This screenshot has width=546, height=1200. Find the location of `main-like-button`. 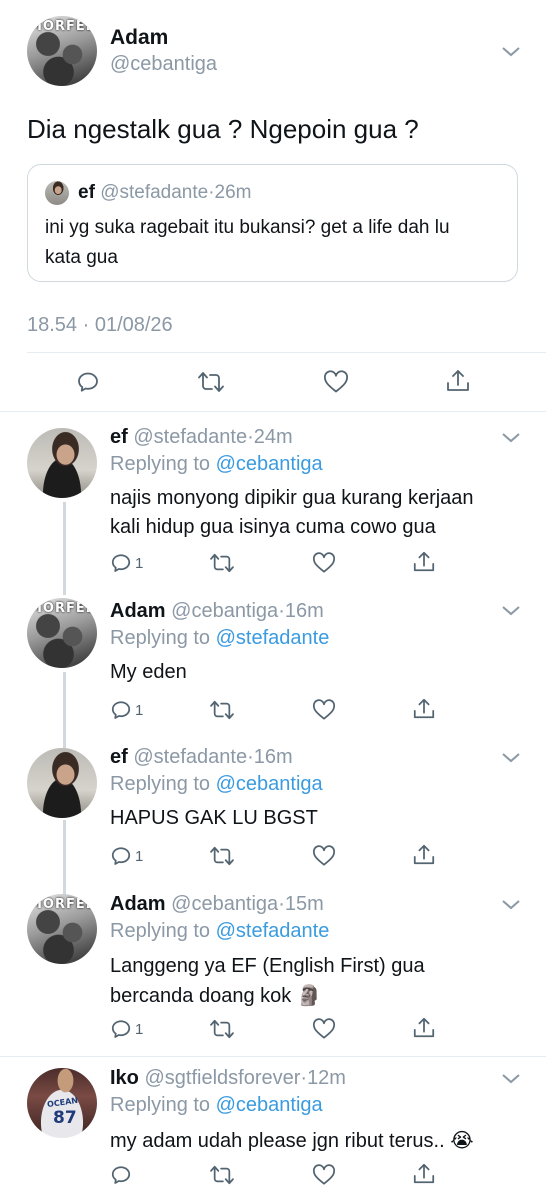

main-like-button is located at coordinates (336, 382).